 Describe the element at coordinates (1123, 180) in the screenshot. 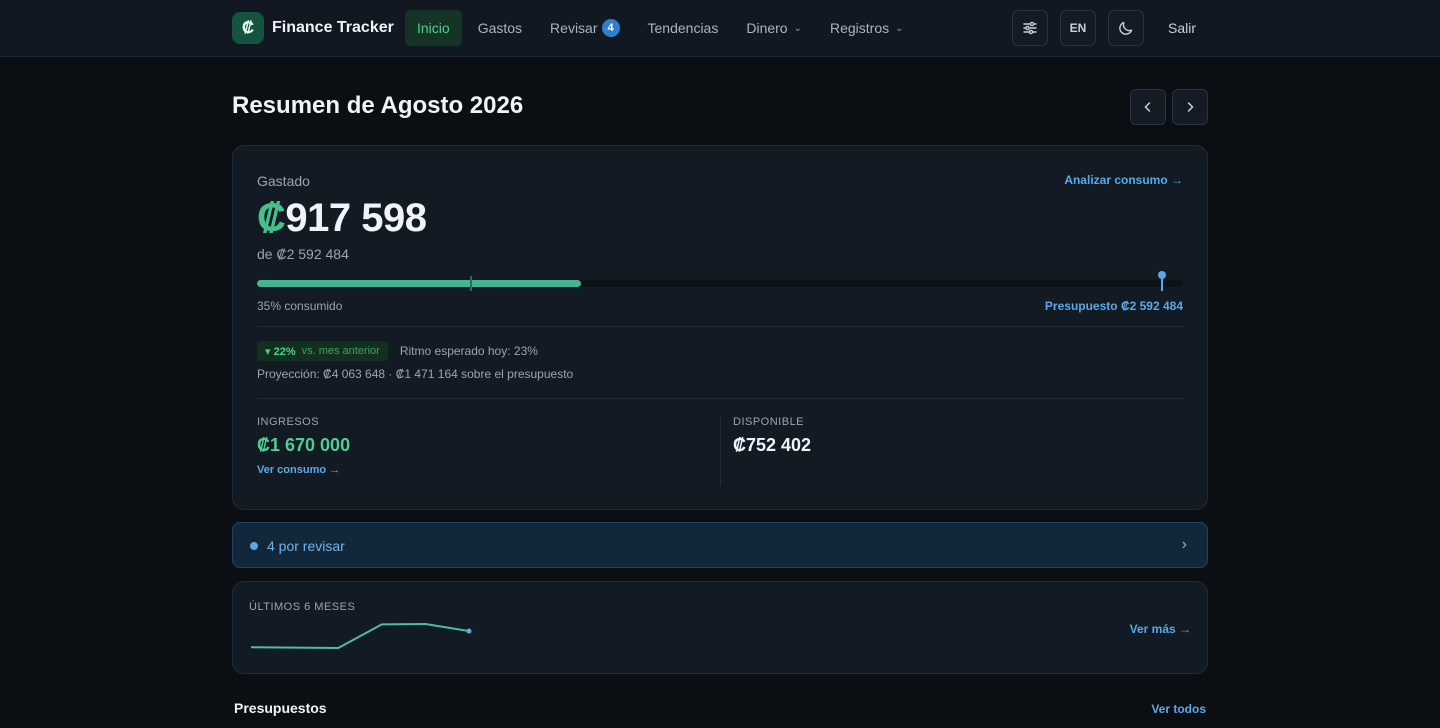

I see `analyze-consumption-link: Analizar consumo →` at that location.